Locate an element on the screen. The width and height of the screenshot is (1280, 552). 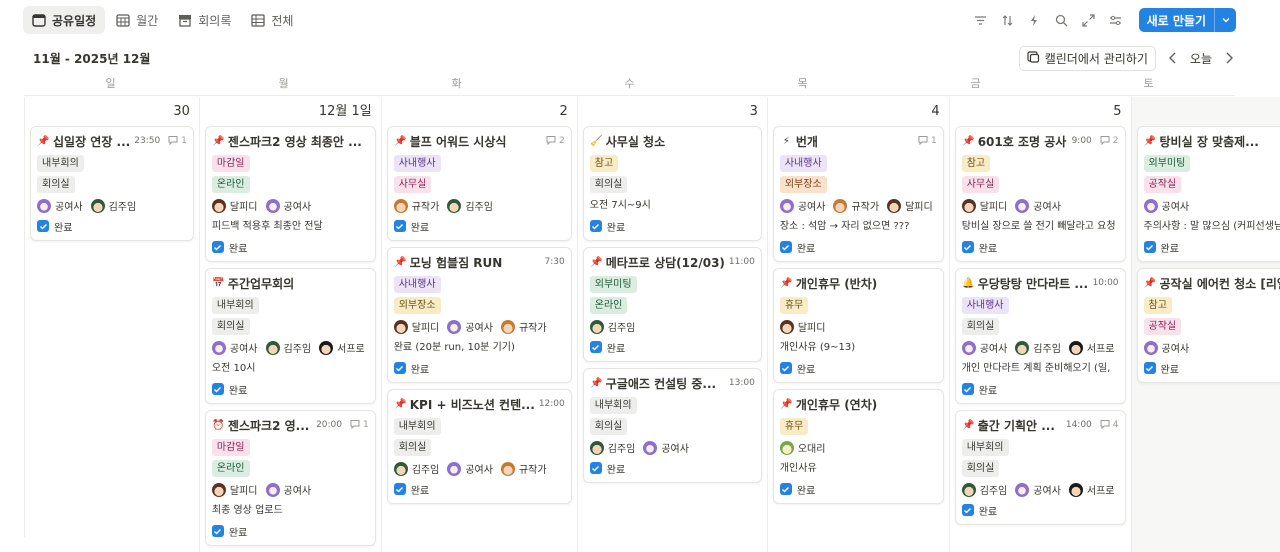
event-card: 📌 메타프로 상담(12/03) 11:00 외부미팅 온라인 김주임 완료 is located at coordinates (672, 304).